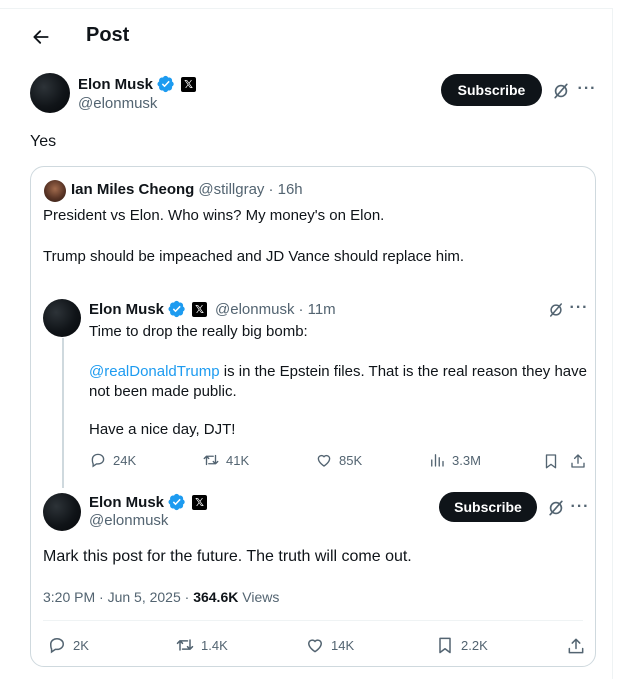  I want to click on bookmark-button: 2.2K, so click(461, 645).